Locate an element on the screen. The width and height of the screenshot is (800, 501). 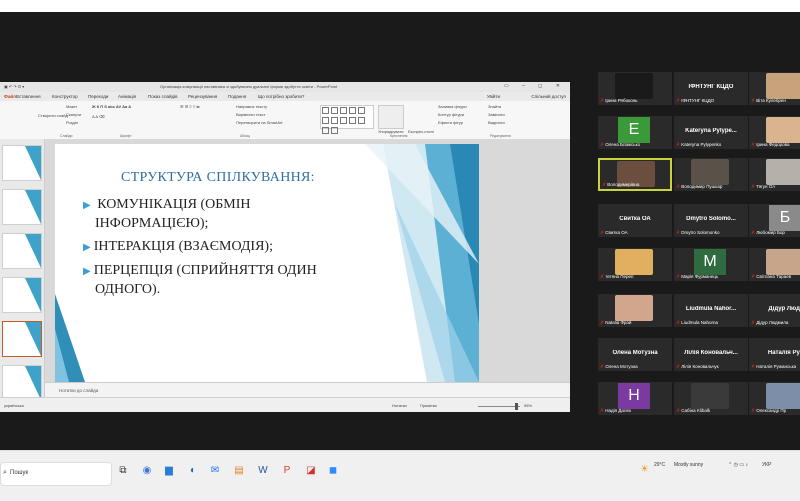
edge-icon: ◐ is located at coordinates (193, 471).